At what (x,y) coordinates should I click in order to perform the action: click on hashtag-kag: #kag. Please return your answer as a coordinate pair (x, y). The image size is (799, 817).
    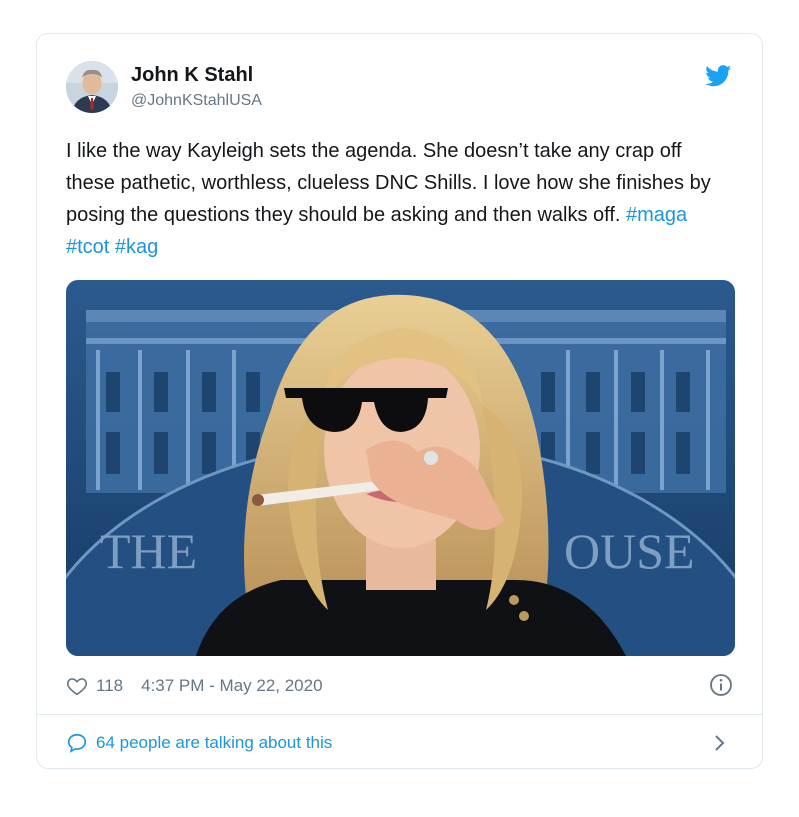
    Looking at the image, I should click on (136, 247).